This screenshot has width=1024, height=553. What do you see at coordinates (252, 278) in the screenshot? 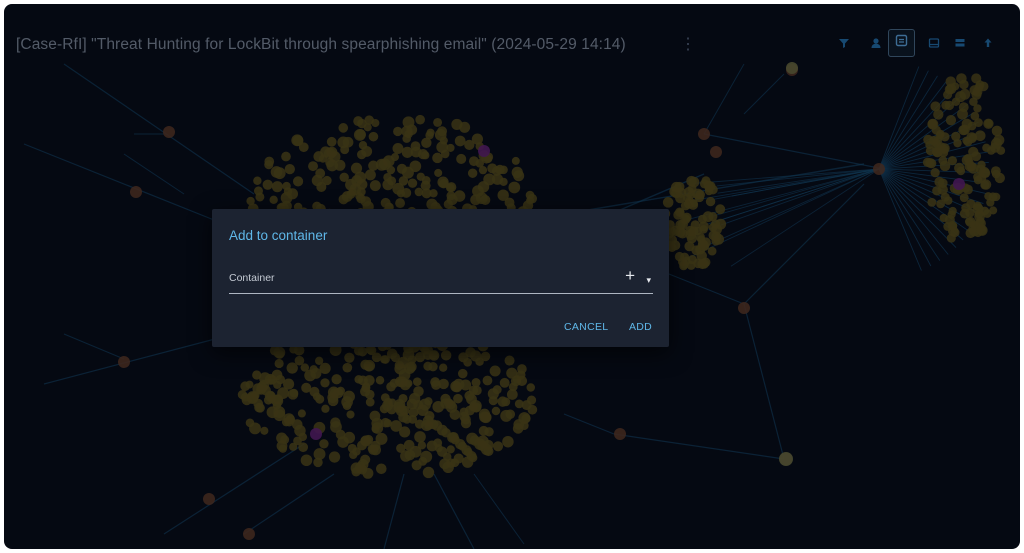
I see `container-field-label: Container` at bounding box center [252, 278].